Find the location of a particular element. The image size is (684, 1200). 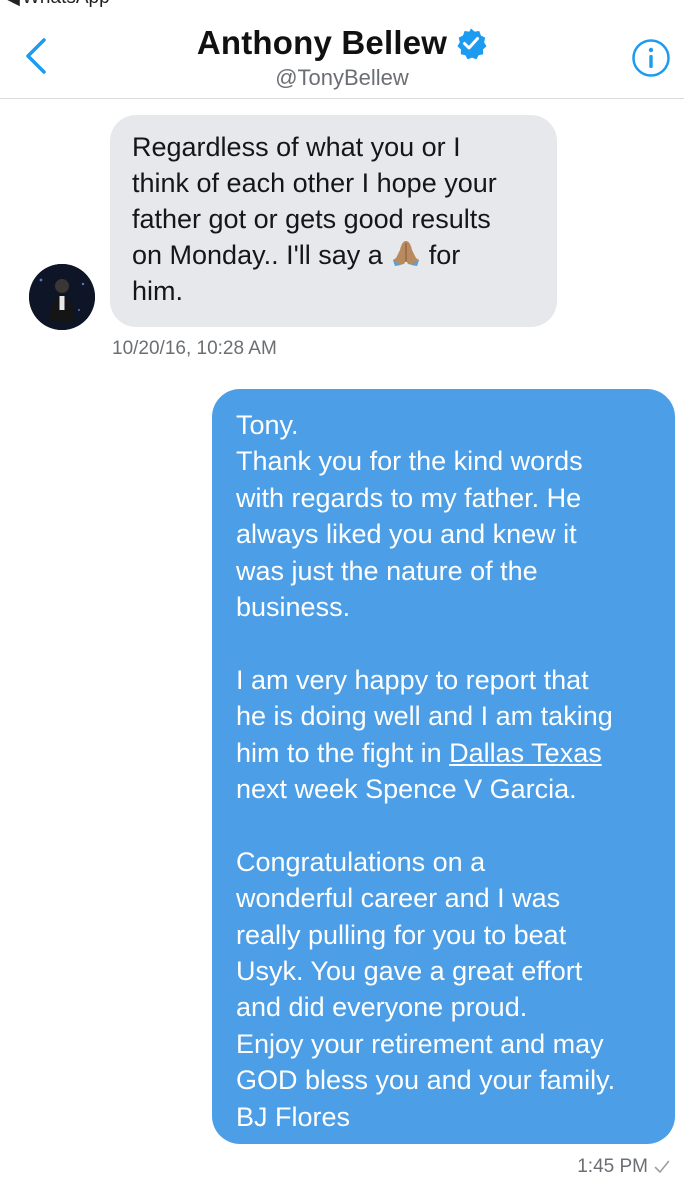

message-line: next week Spence V Garcia. is located at coordinates (406, 789).